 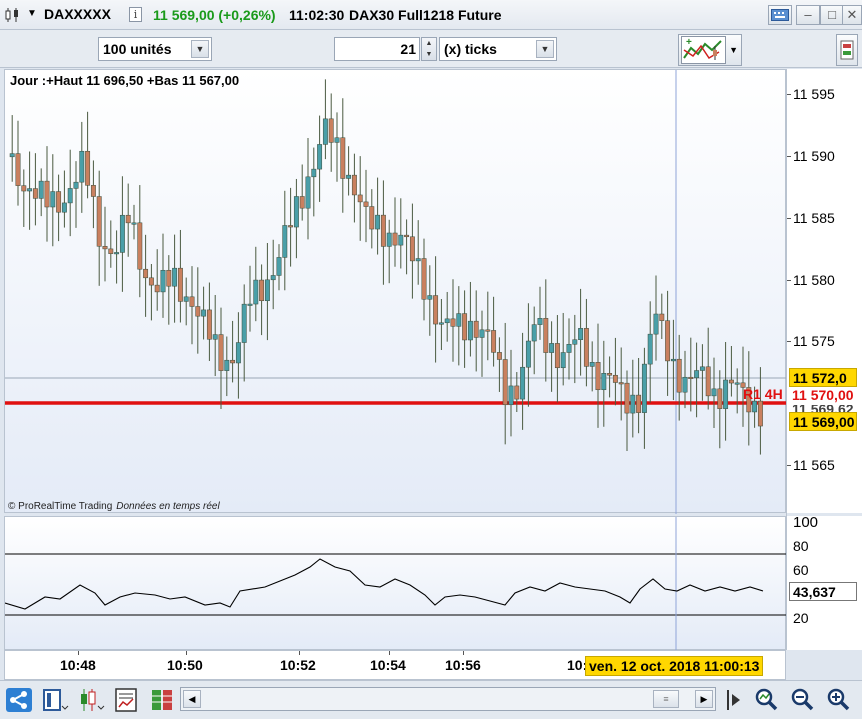 I want to click on side-panel-icon, so click(x=847, y=50).